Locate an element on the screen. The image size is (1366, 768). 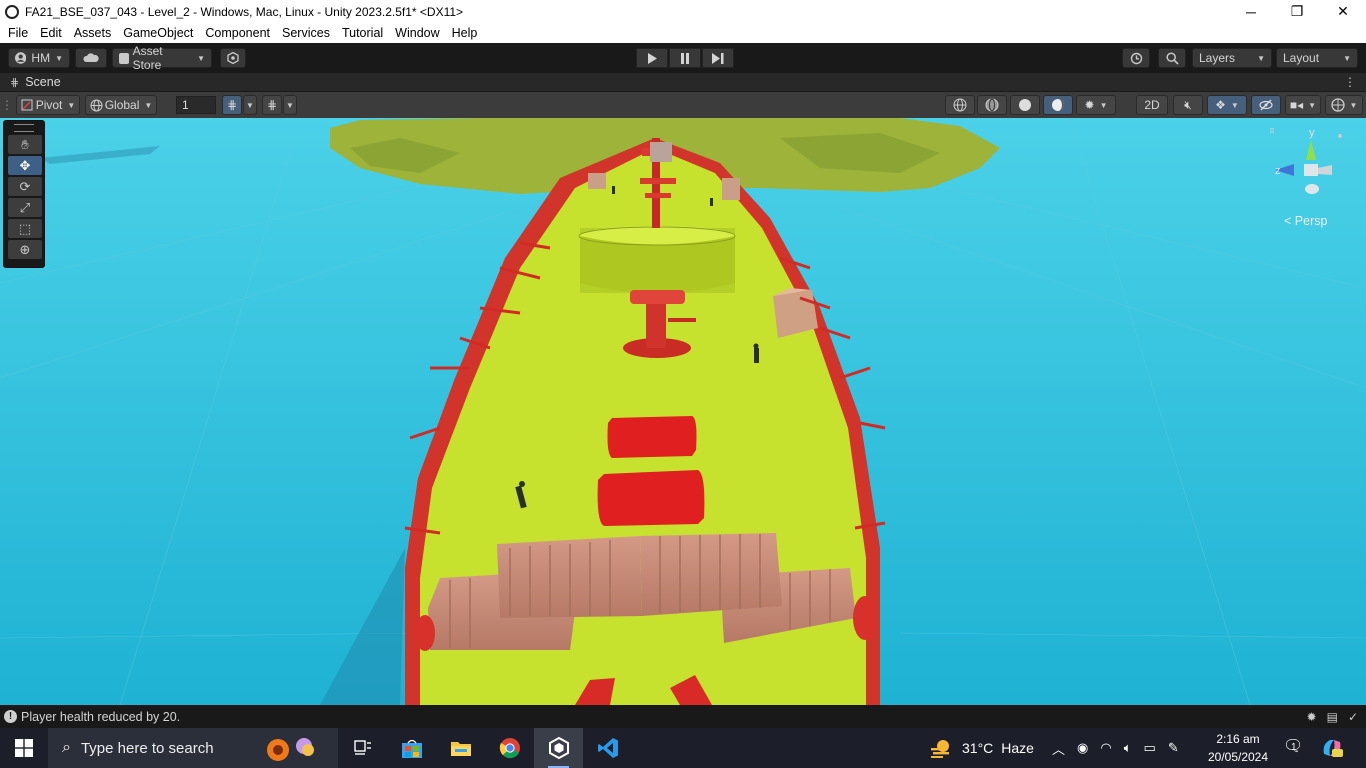
shaded-wire-sphere-icon is located at coordinates (992, 105).